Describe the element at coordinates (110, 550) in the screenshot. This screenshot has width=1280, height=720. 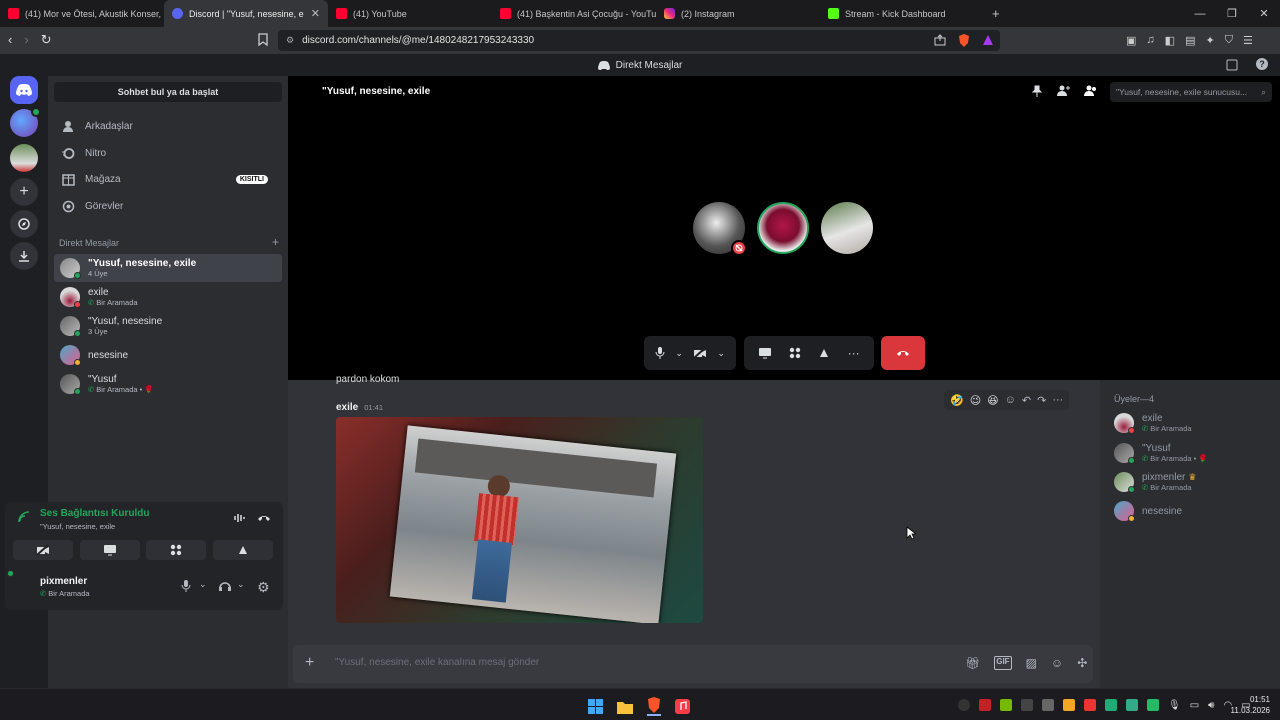
I see `screen-share-button` at that location.